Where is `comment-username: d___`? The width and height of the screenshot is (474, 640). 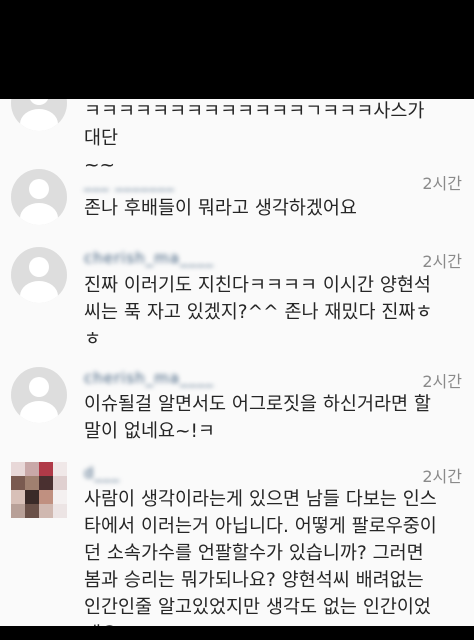
comment-username: d___ is located at coordinates (102, 473).